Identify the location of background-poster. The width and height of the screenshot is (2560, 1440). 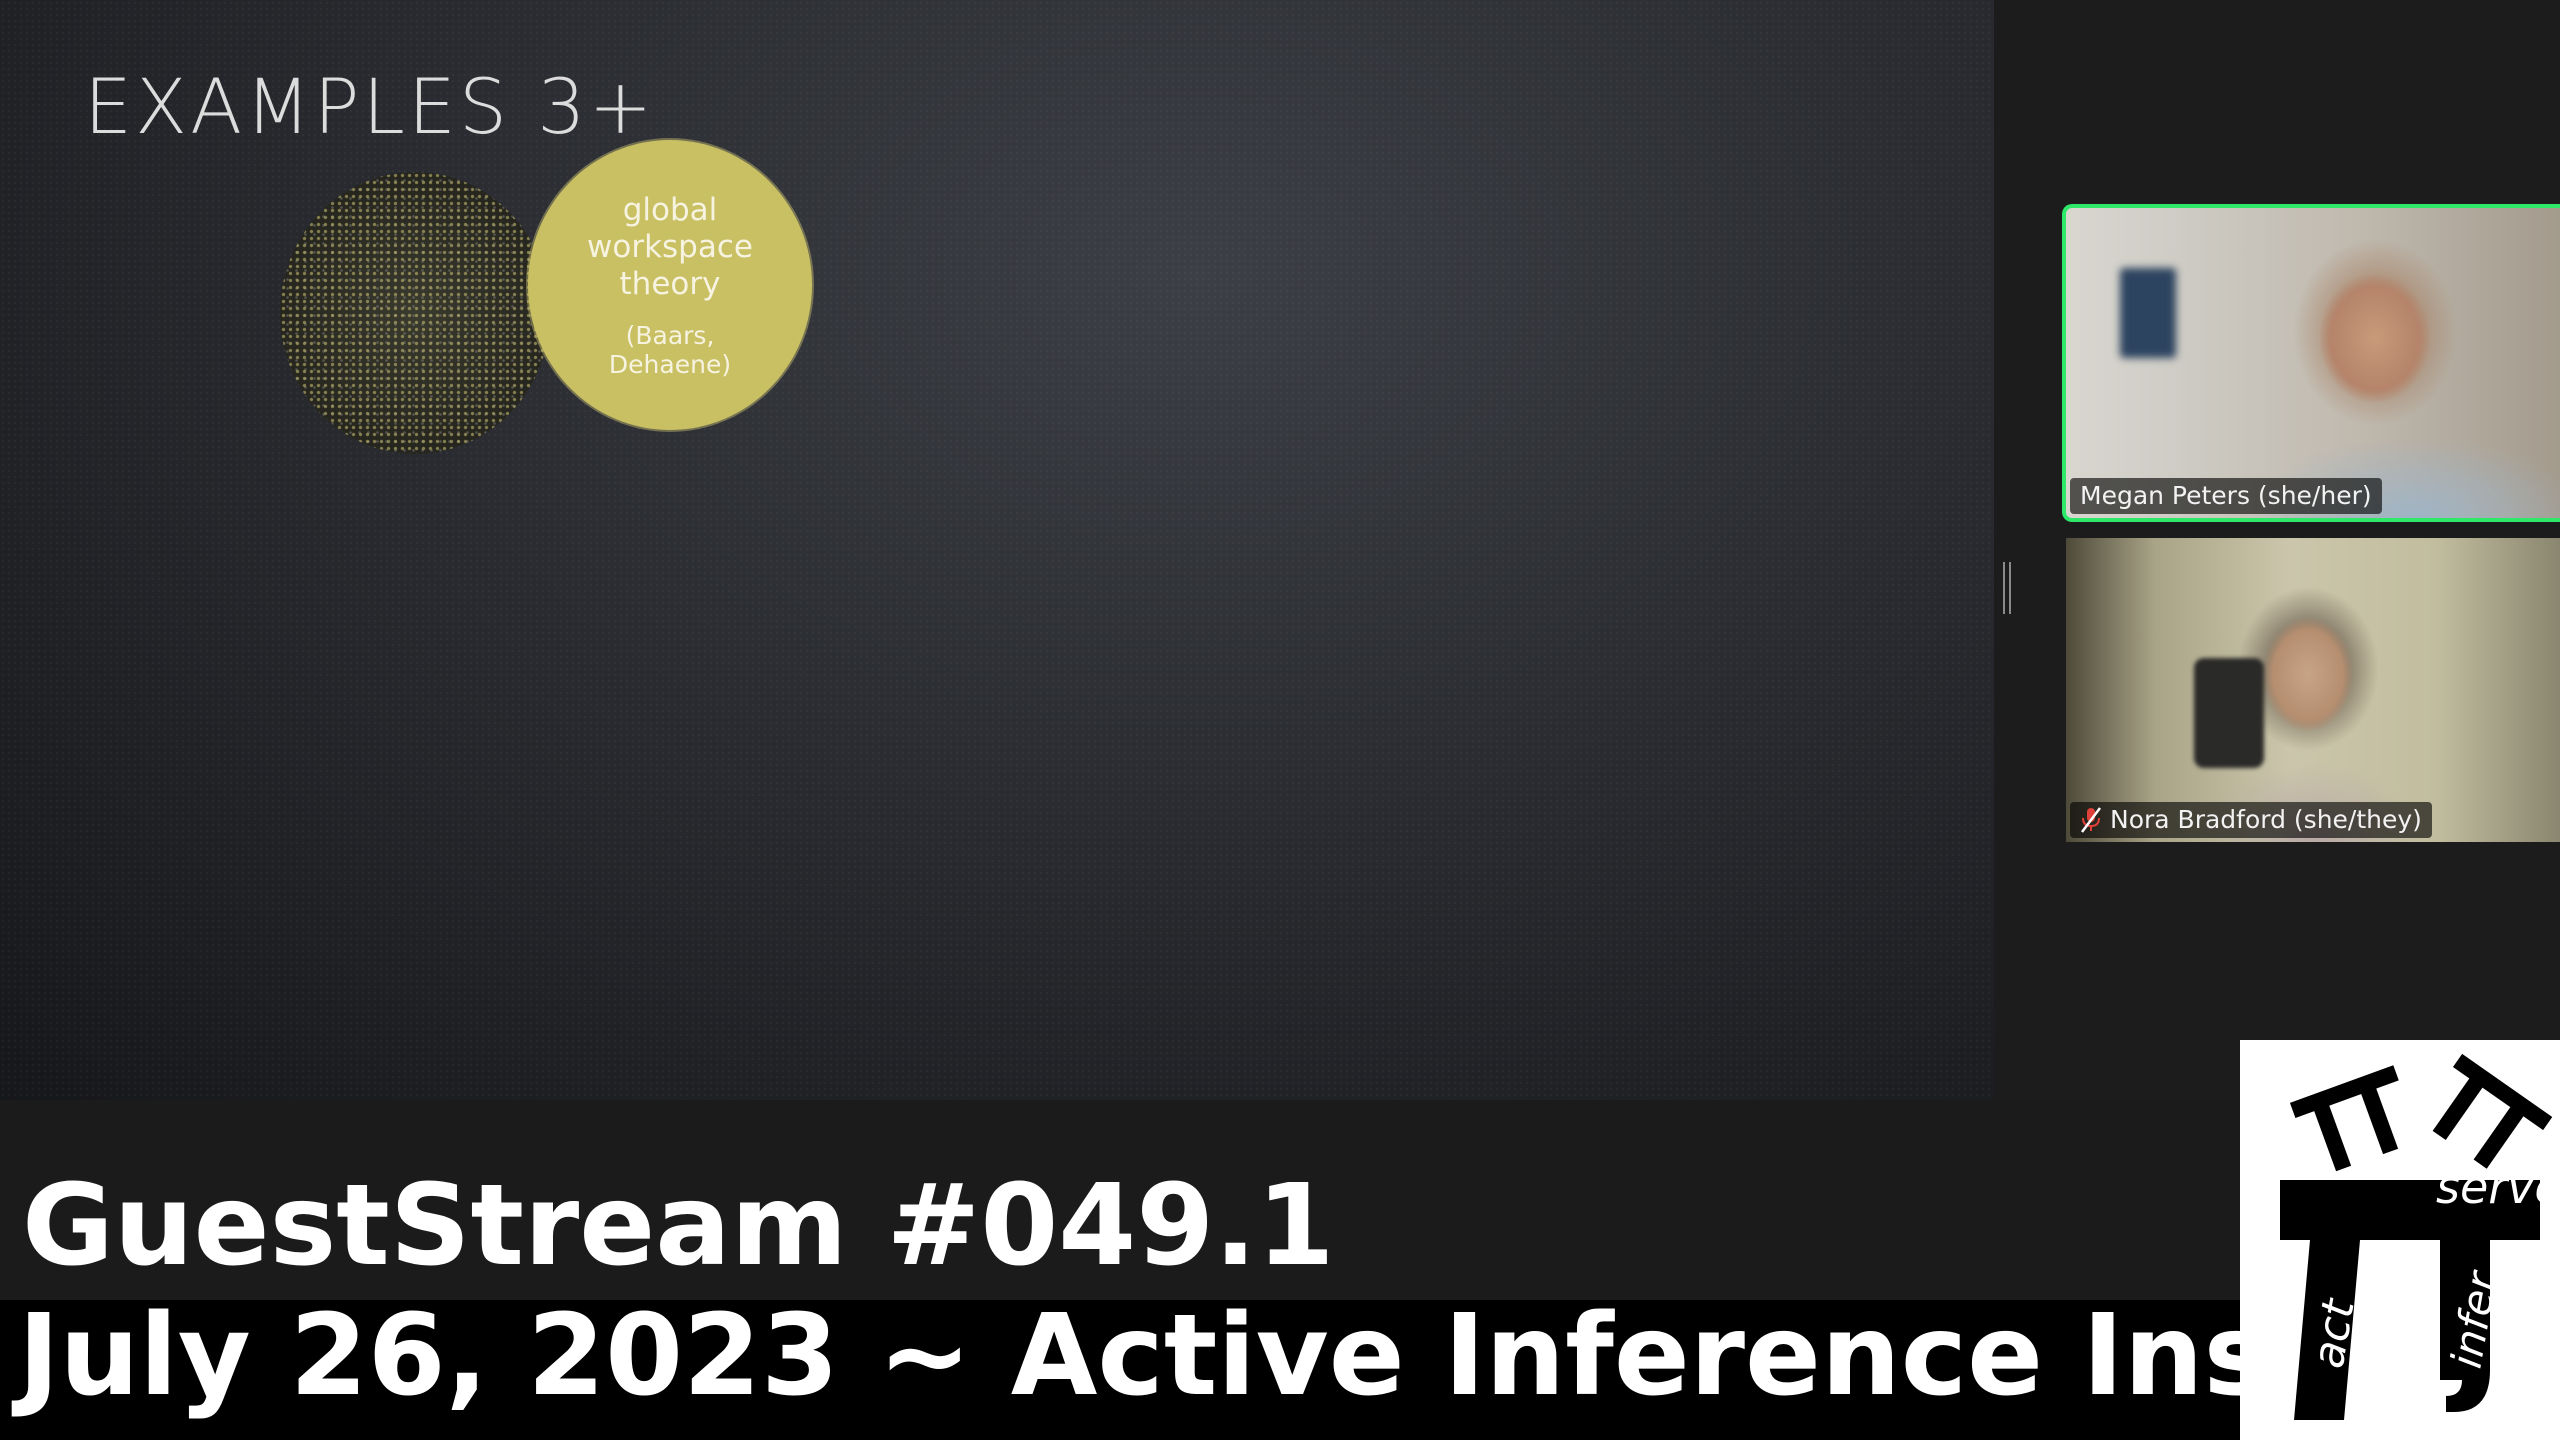
(2148, 313).